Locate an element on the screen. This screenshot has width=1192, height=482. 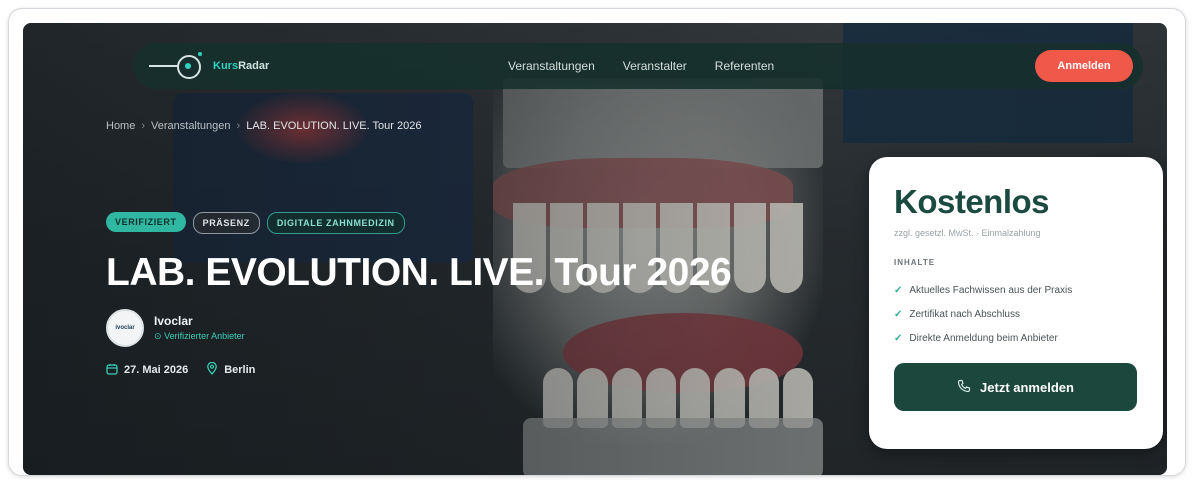
nav-link-veranstalter: Veranstalter is located at coordinates (655, 66).